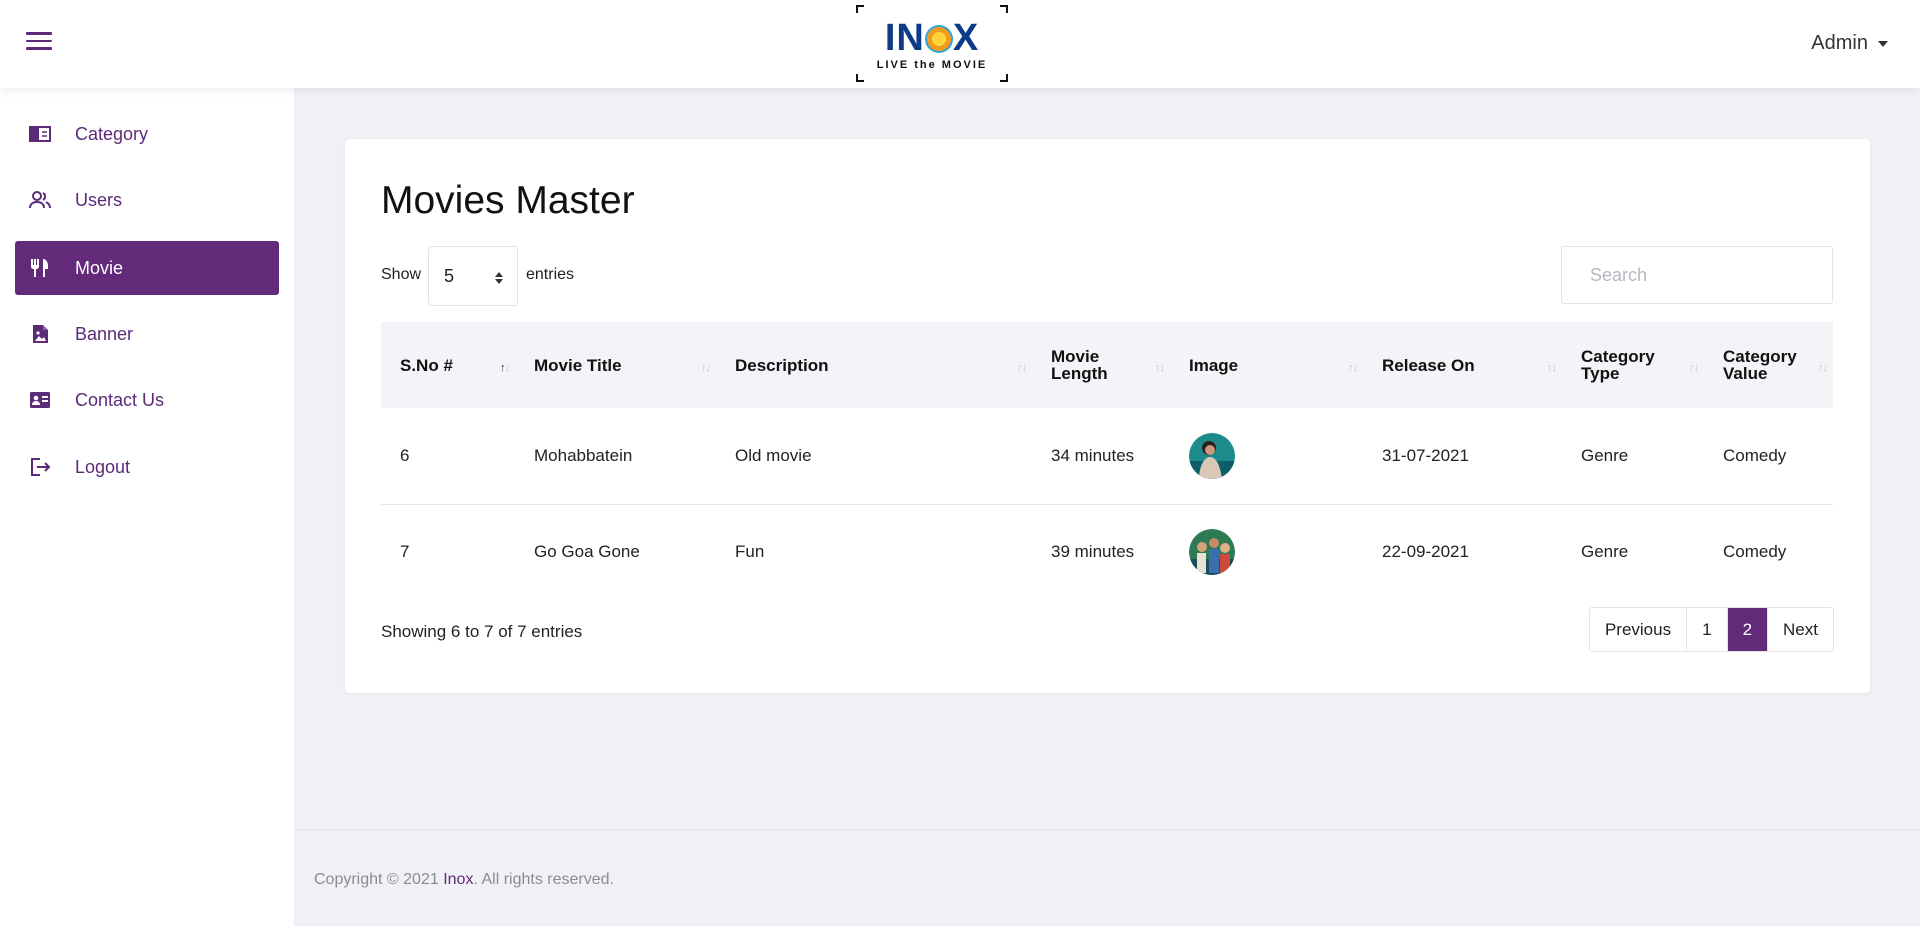 The image size is (1920, 926). What do you see at coordinates (1101, 456) in the screenshot?
I see `cell-movie-length: 34 minutes` at bounding box center [1101, 456].